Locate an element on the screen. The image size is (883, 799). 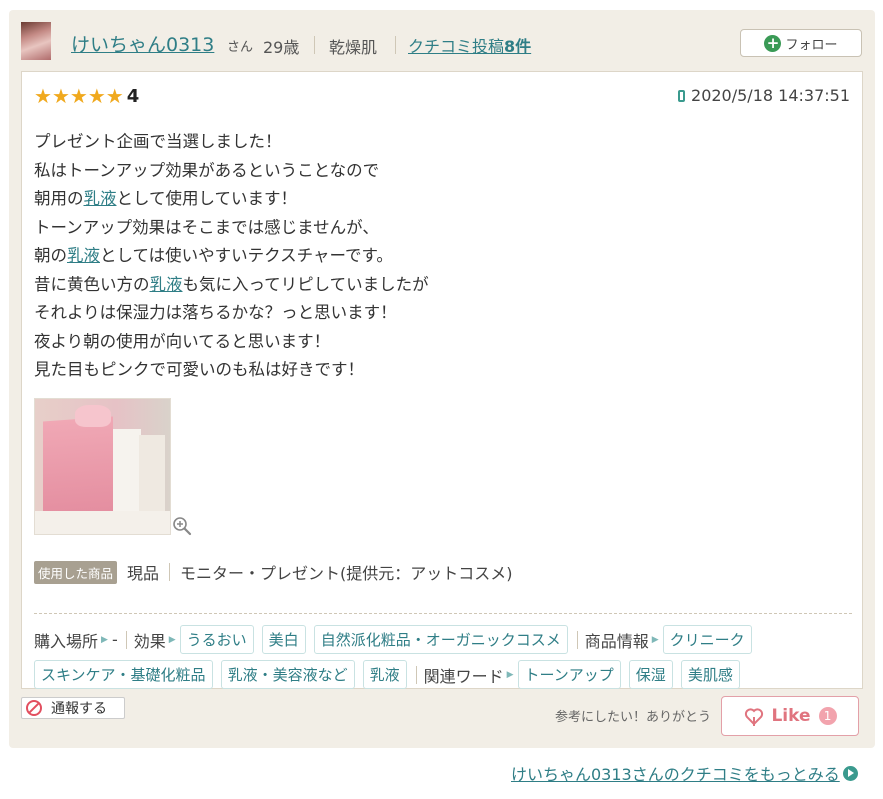
product-chips: クリニーク is located at coordinates (711, 639).